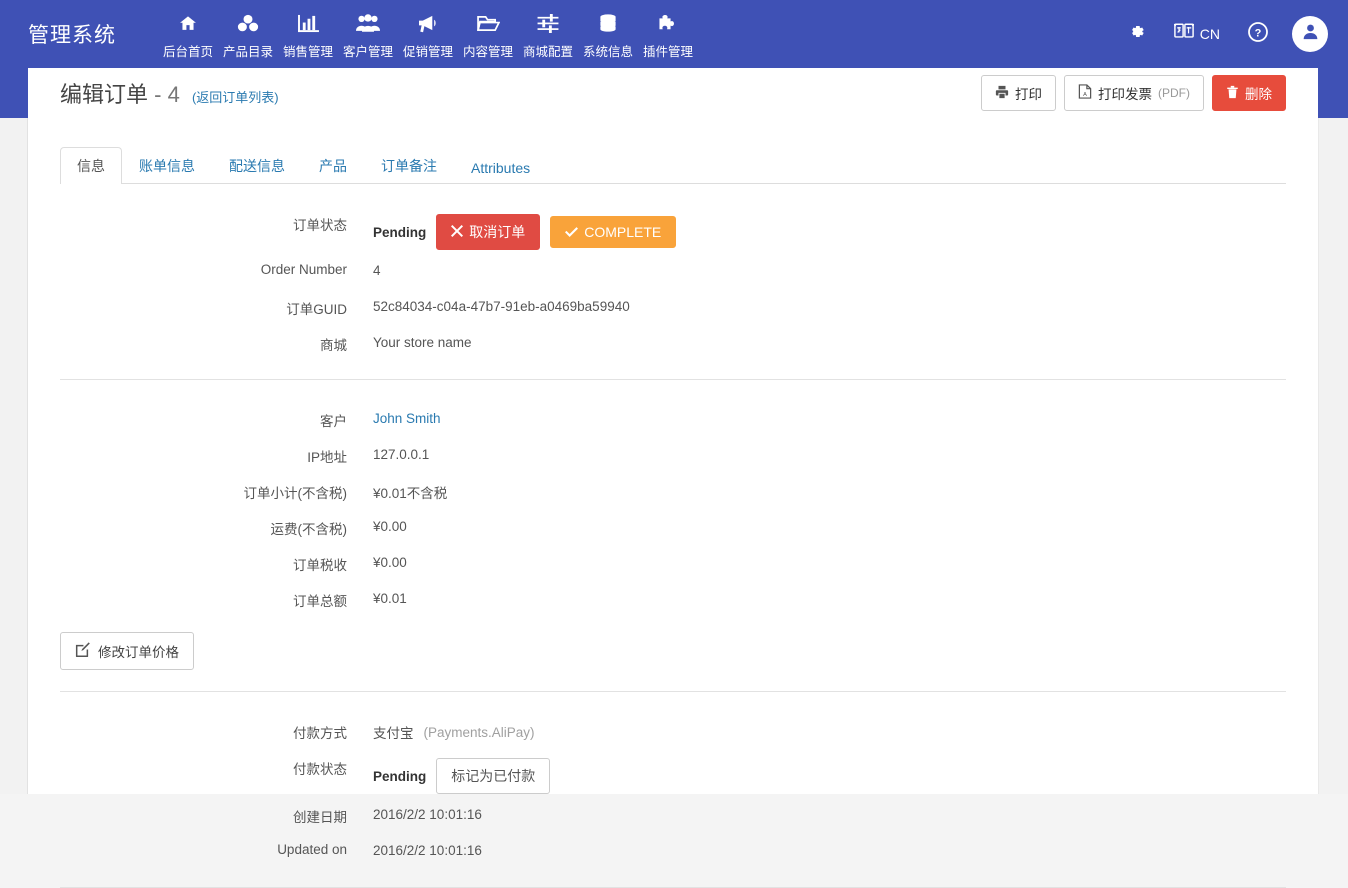 The width and height of the screenshot is (1348, 888). What do you see at coordinates (312, 849) in the screenshot?
I see `updated-on-label: Updated on` at bounding box center [312, 849].